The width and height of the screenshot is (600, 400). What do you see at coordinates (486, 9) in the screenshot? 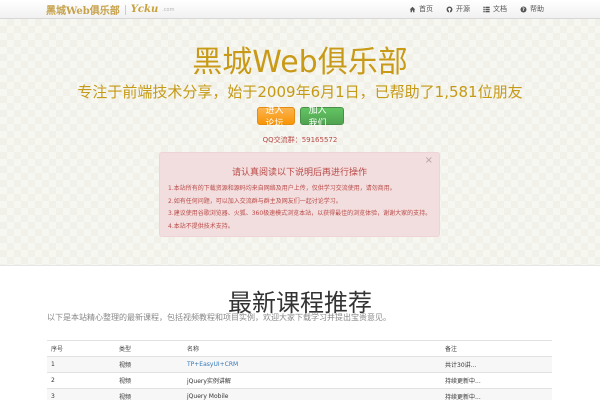
I see `list-icon` at bounding box center [486, 9].